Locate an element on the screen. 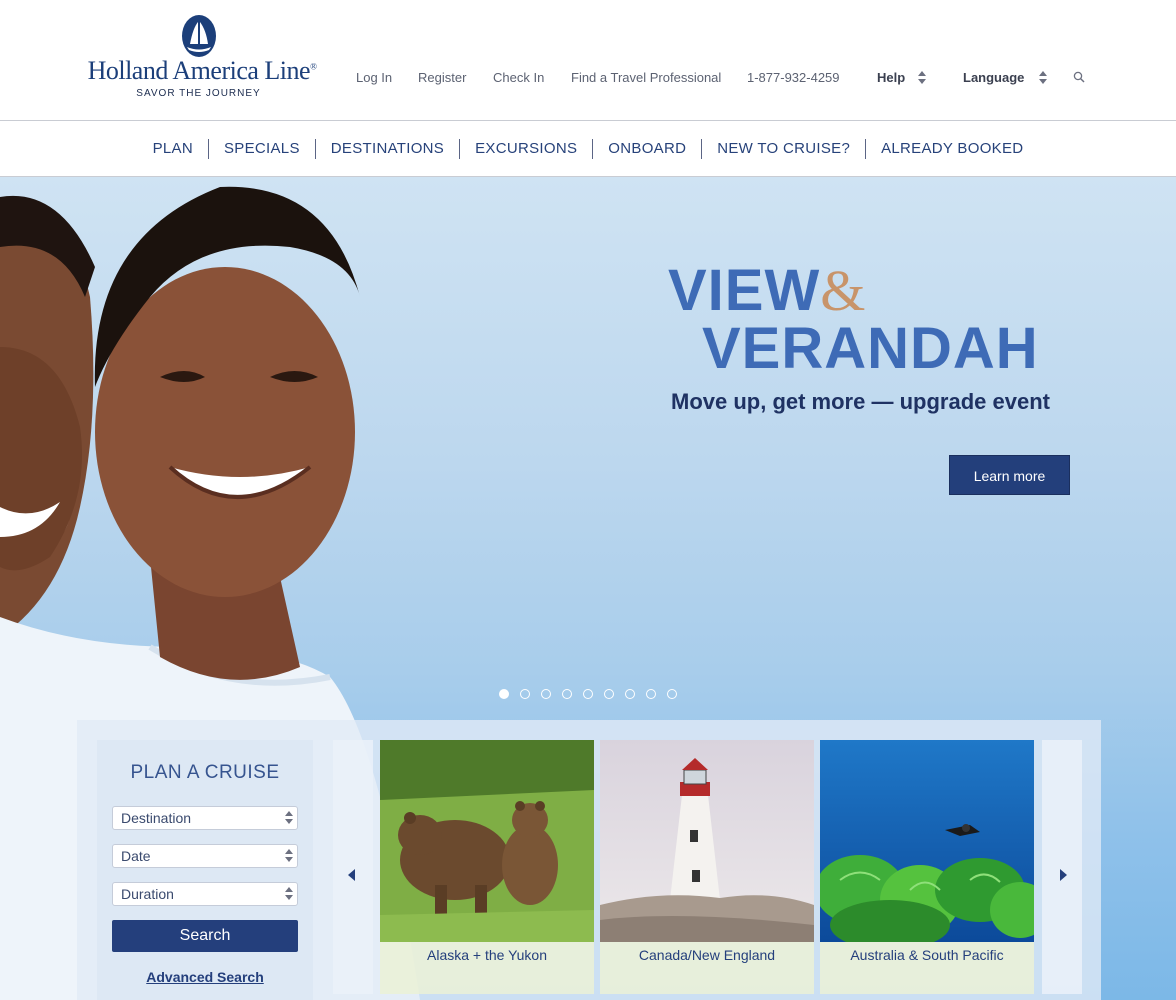 This screenshot has width=1176, height=1000. checkin-link: Check In is located at coordinates (518, 77).